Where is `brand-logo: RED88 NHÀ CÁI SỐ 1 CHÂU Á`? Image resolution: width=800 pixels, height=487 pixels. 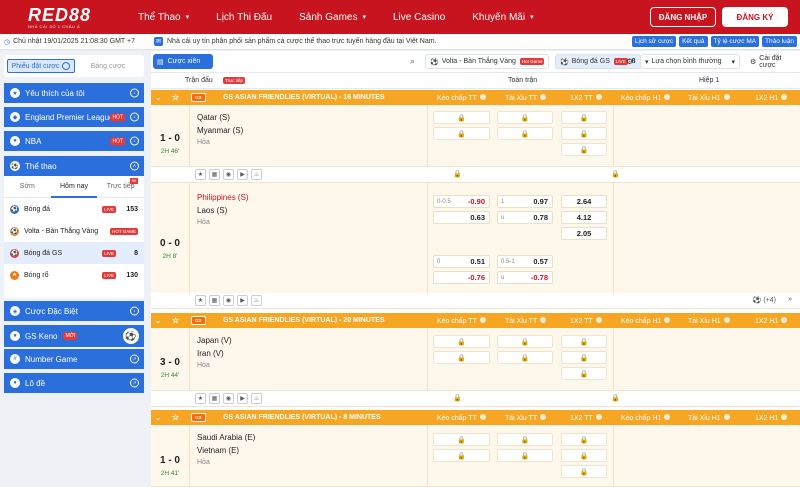
brand-logo: RED88 NHÀ CÁI SỐ 1 CHÂU Á is located at coordinates (55, 17).